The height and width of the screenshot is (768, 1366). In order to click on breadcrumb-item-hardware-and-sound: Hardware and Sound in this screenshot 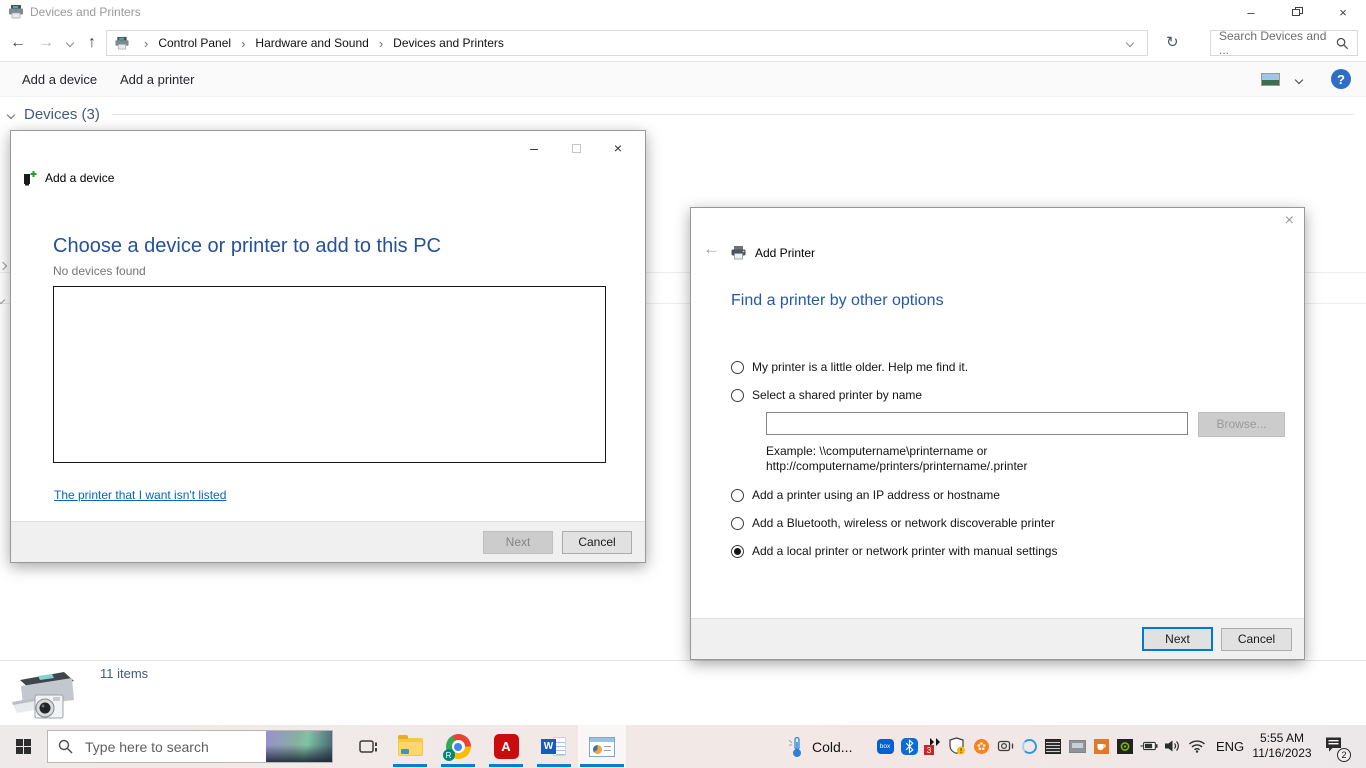, I will do `click(311, 43)`.